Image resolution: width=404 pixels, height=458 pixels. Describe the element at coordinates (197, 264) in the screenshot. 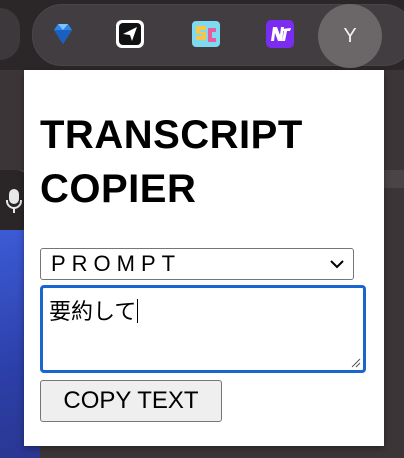

I see `prompt-select: PROMPT` at that location.